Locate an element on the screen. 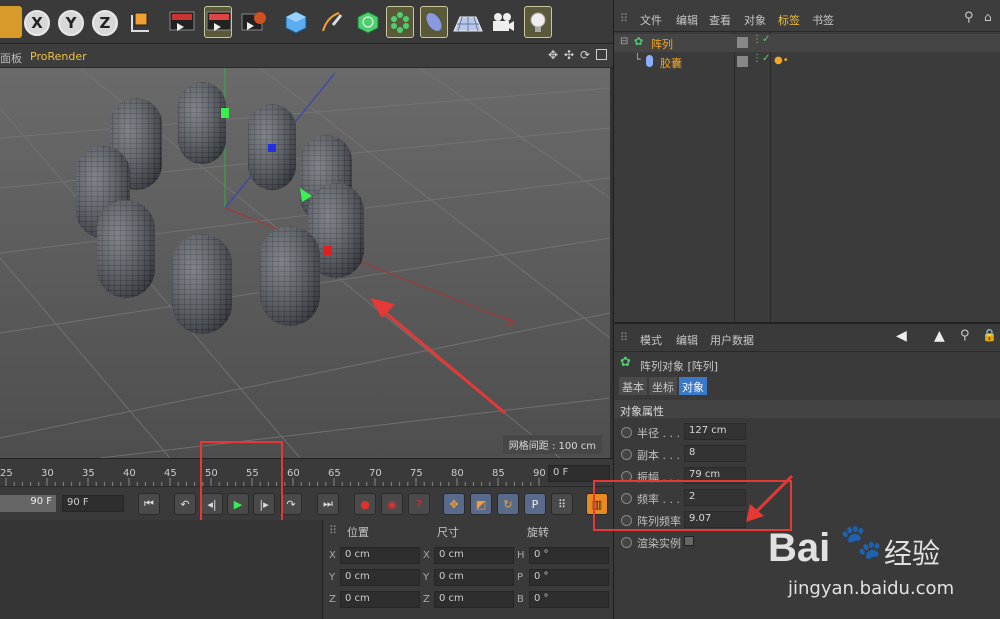  array-object-icon: ✿ is located at coordinates (625, 362).